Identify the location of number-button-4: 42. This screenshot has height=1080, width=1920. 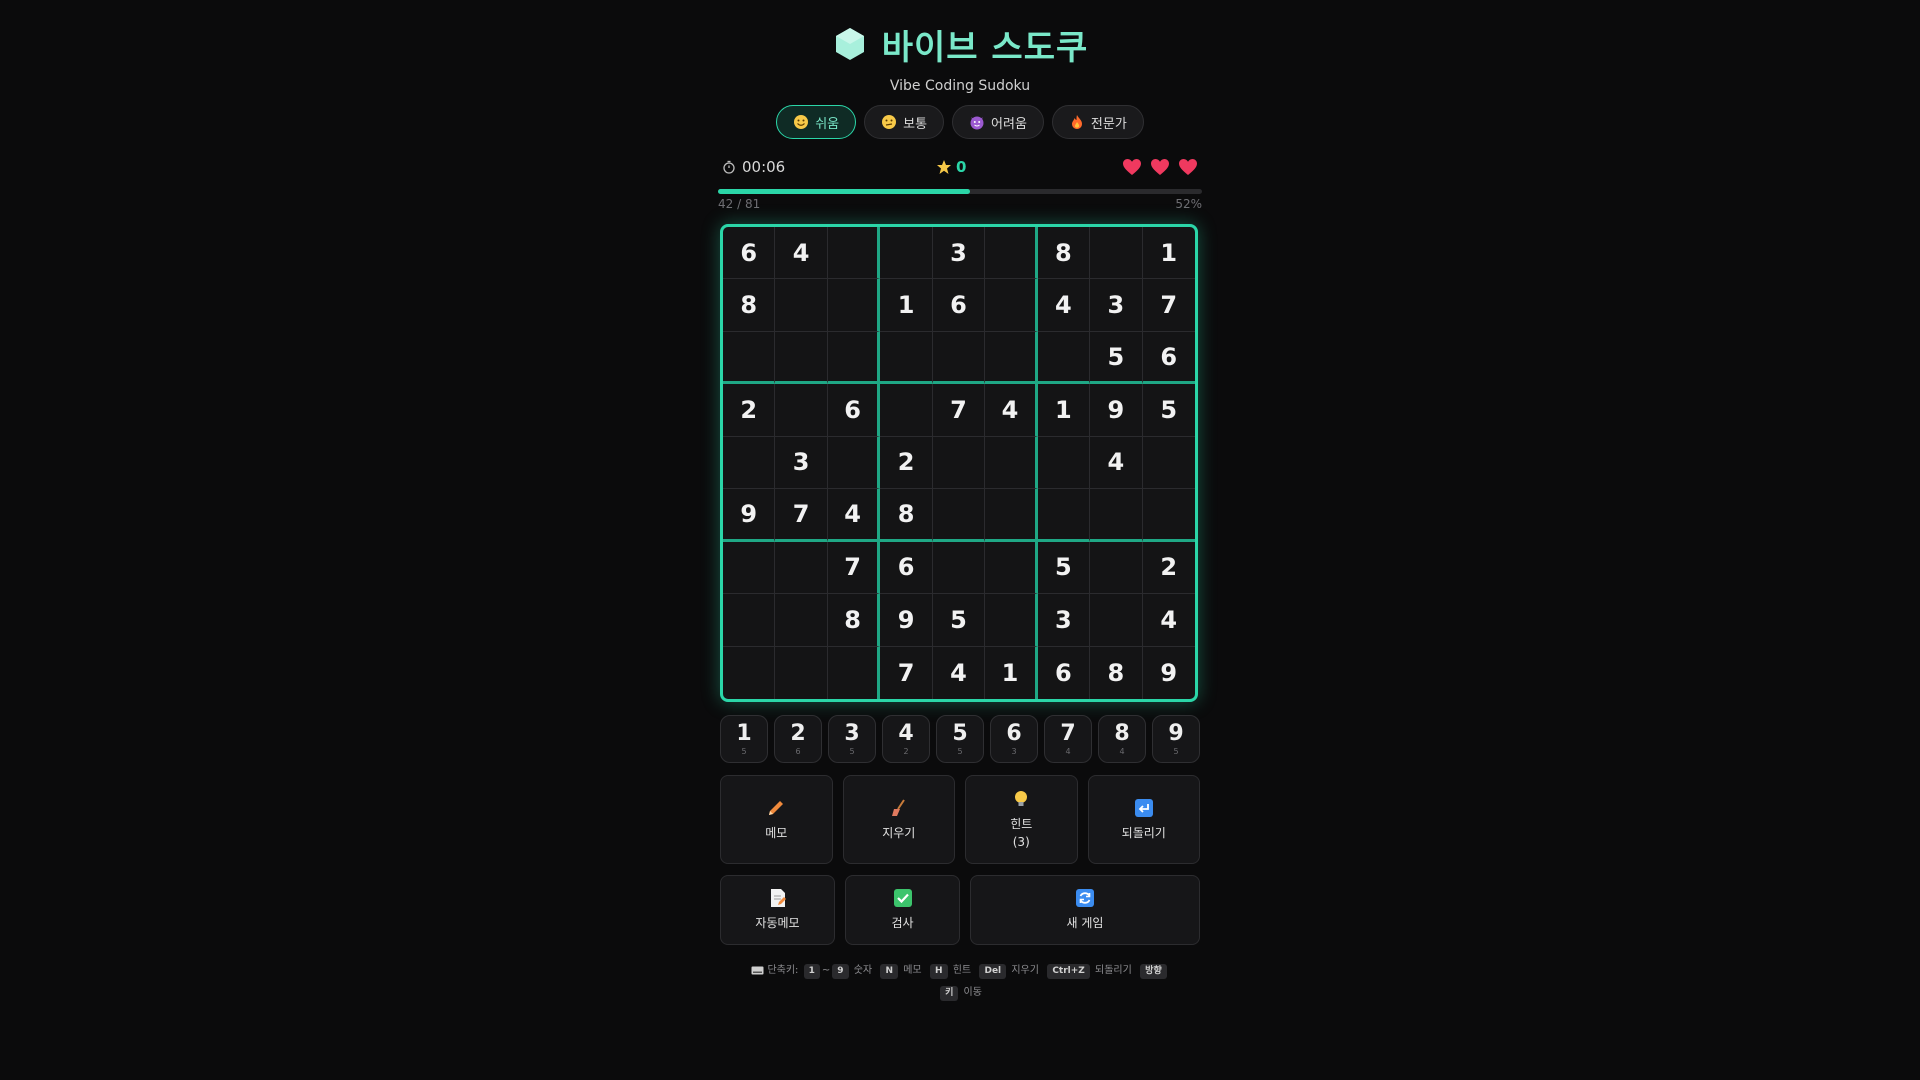
(906, 739).